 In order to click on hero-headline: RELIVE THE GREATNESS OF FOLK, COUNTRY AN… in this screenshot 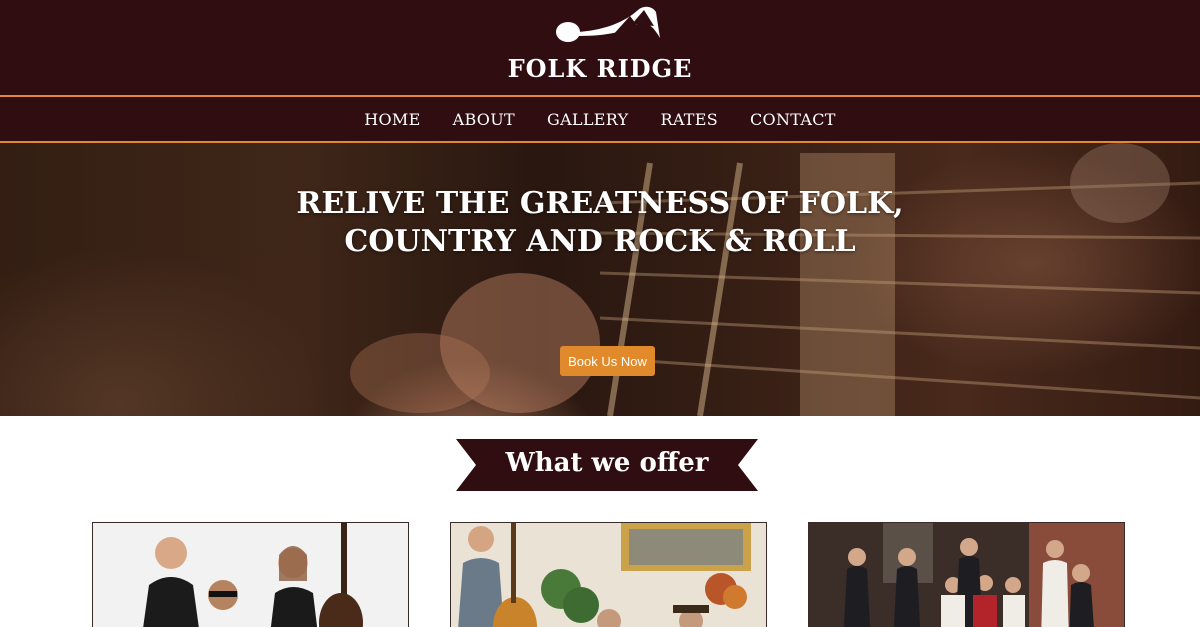, I will do `click(600, 223)`.